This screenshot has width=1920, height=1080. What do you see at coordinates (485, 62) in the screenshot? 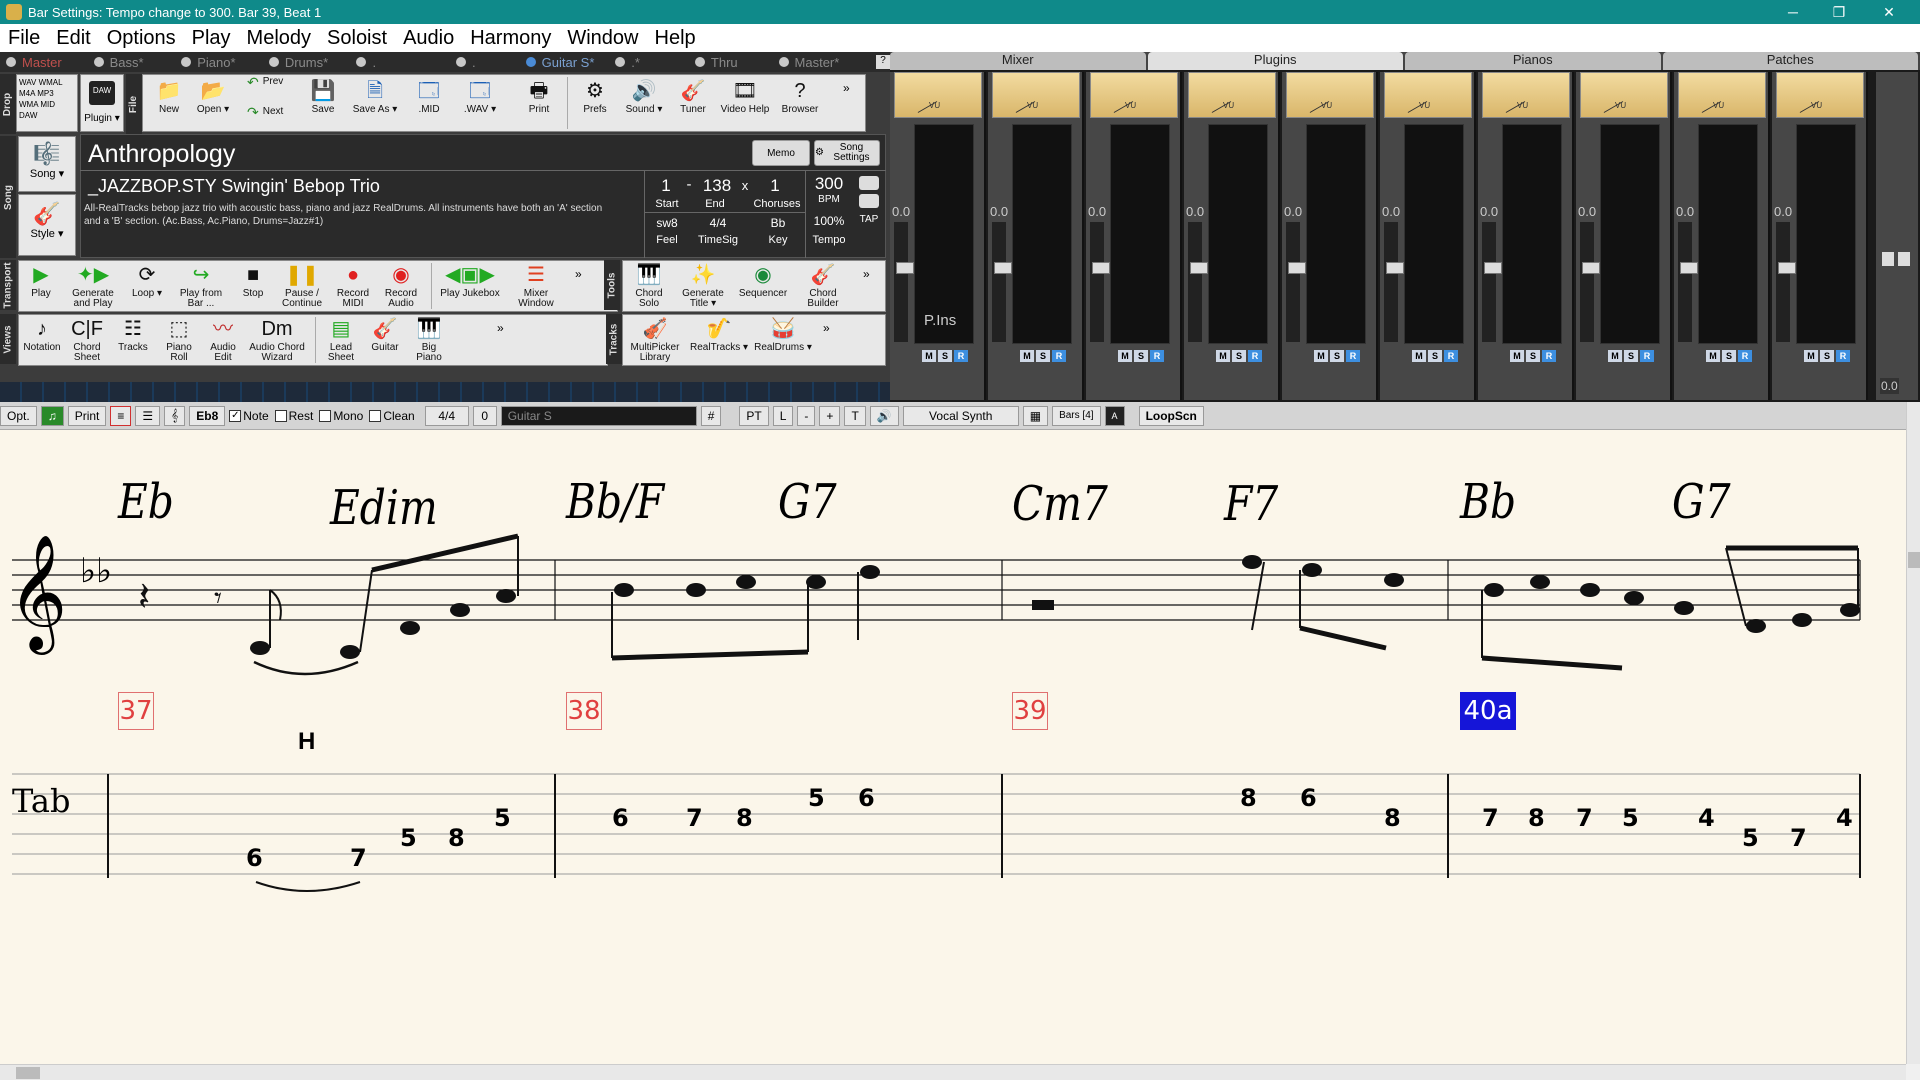
I see `track-empty-2: .` at bounding box center [485, 62].